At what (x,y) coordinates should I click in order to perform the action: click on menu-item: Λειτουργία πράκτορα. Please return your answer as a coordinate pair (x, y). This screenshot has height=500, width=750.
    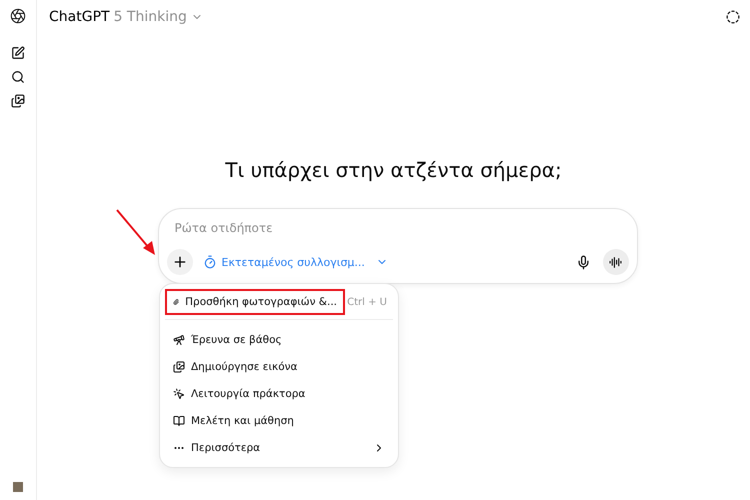
    Looking at the image, I should click on (239, 393).